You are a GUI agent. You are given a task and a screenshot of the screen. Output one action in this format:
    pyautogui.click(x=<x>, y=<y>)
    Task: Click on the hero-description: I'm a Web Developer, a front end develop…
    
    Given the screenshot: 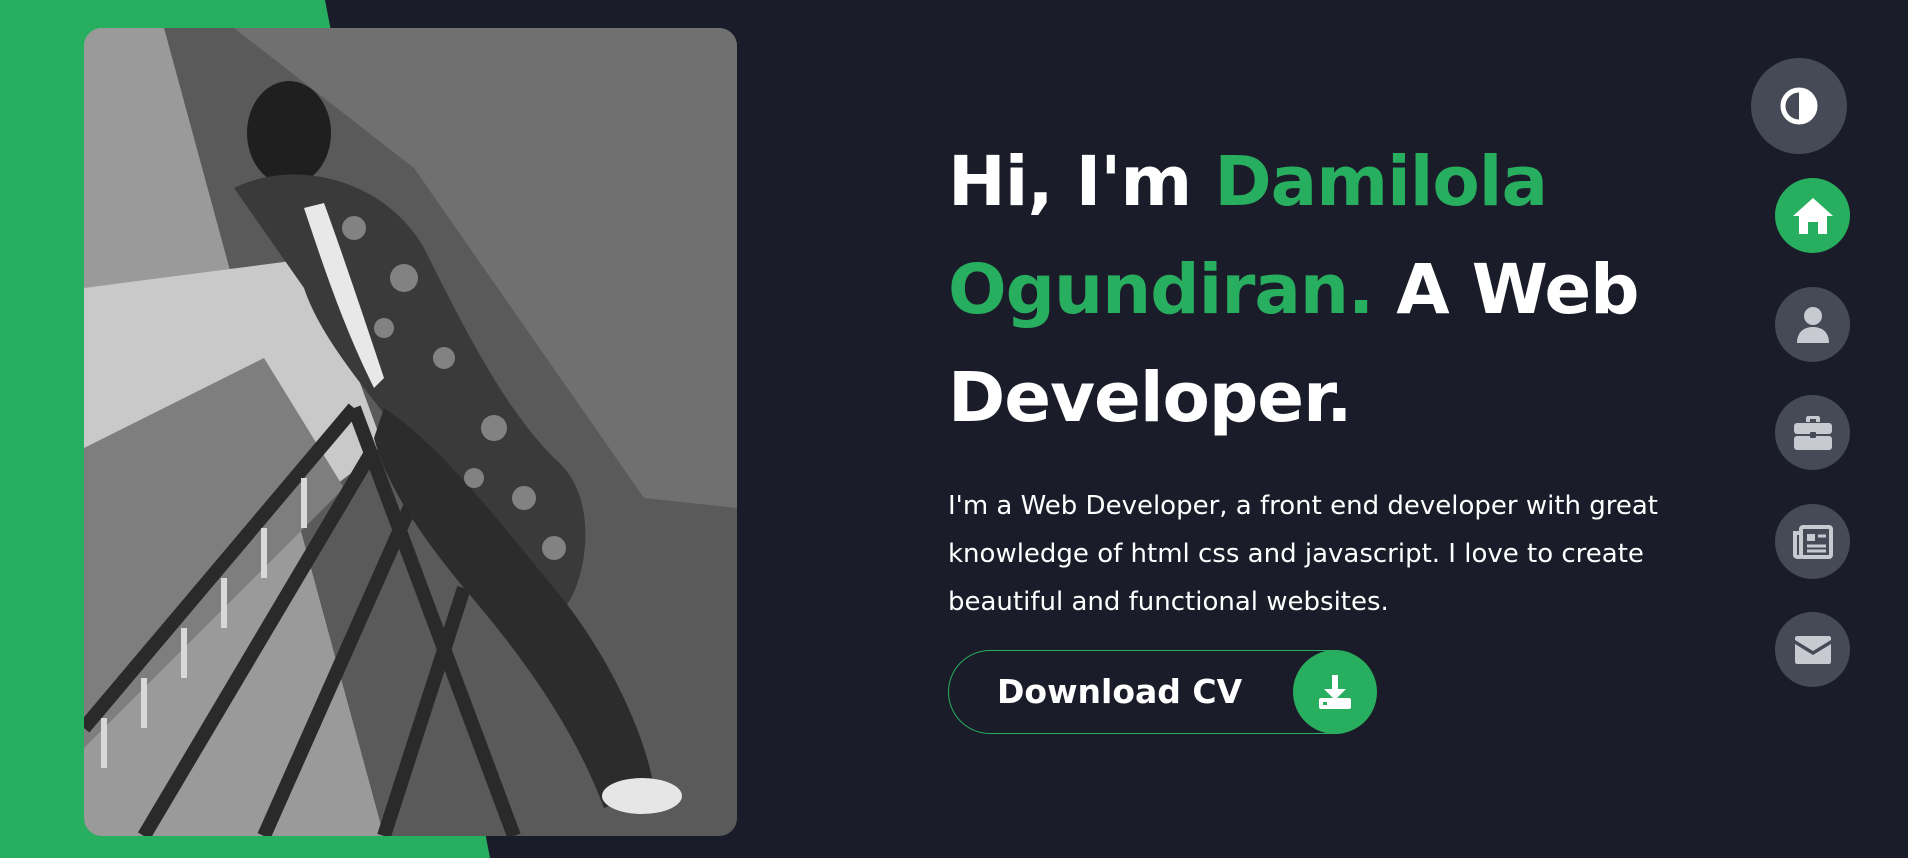 What is the action you would take?
    pyautogui.click(x=1303, y=554)
    